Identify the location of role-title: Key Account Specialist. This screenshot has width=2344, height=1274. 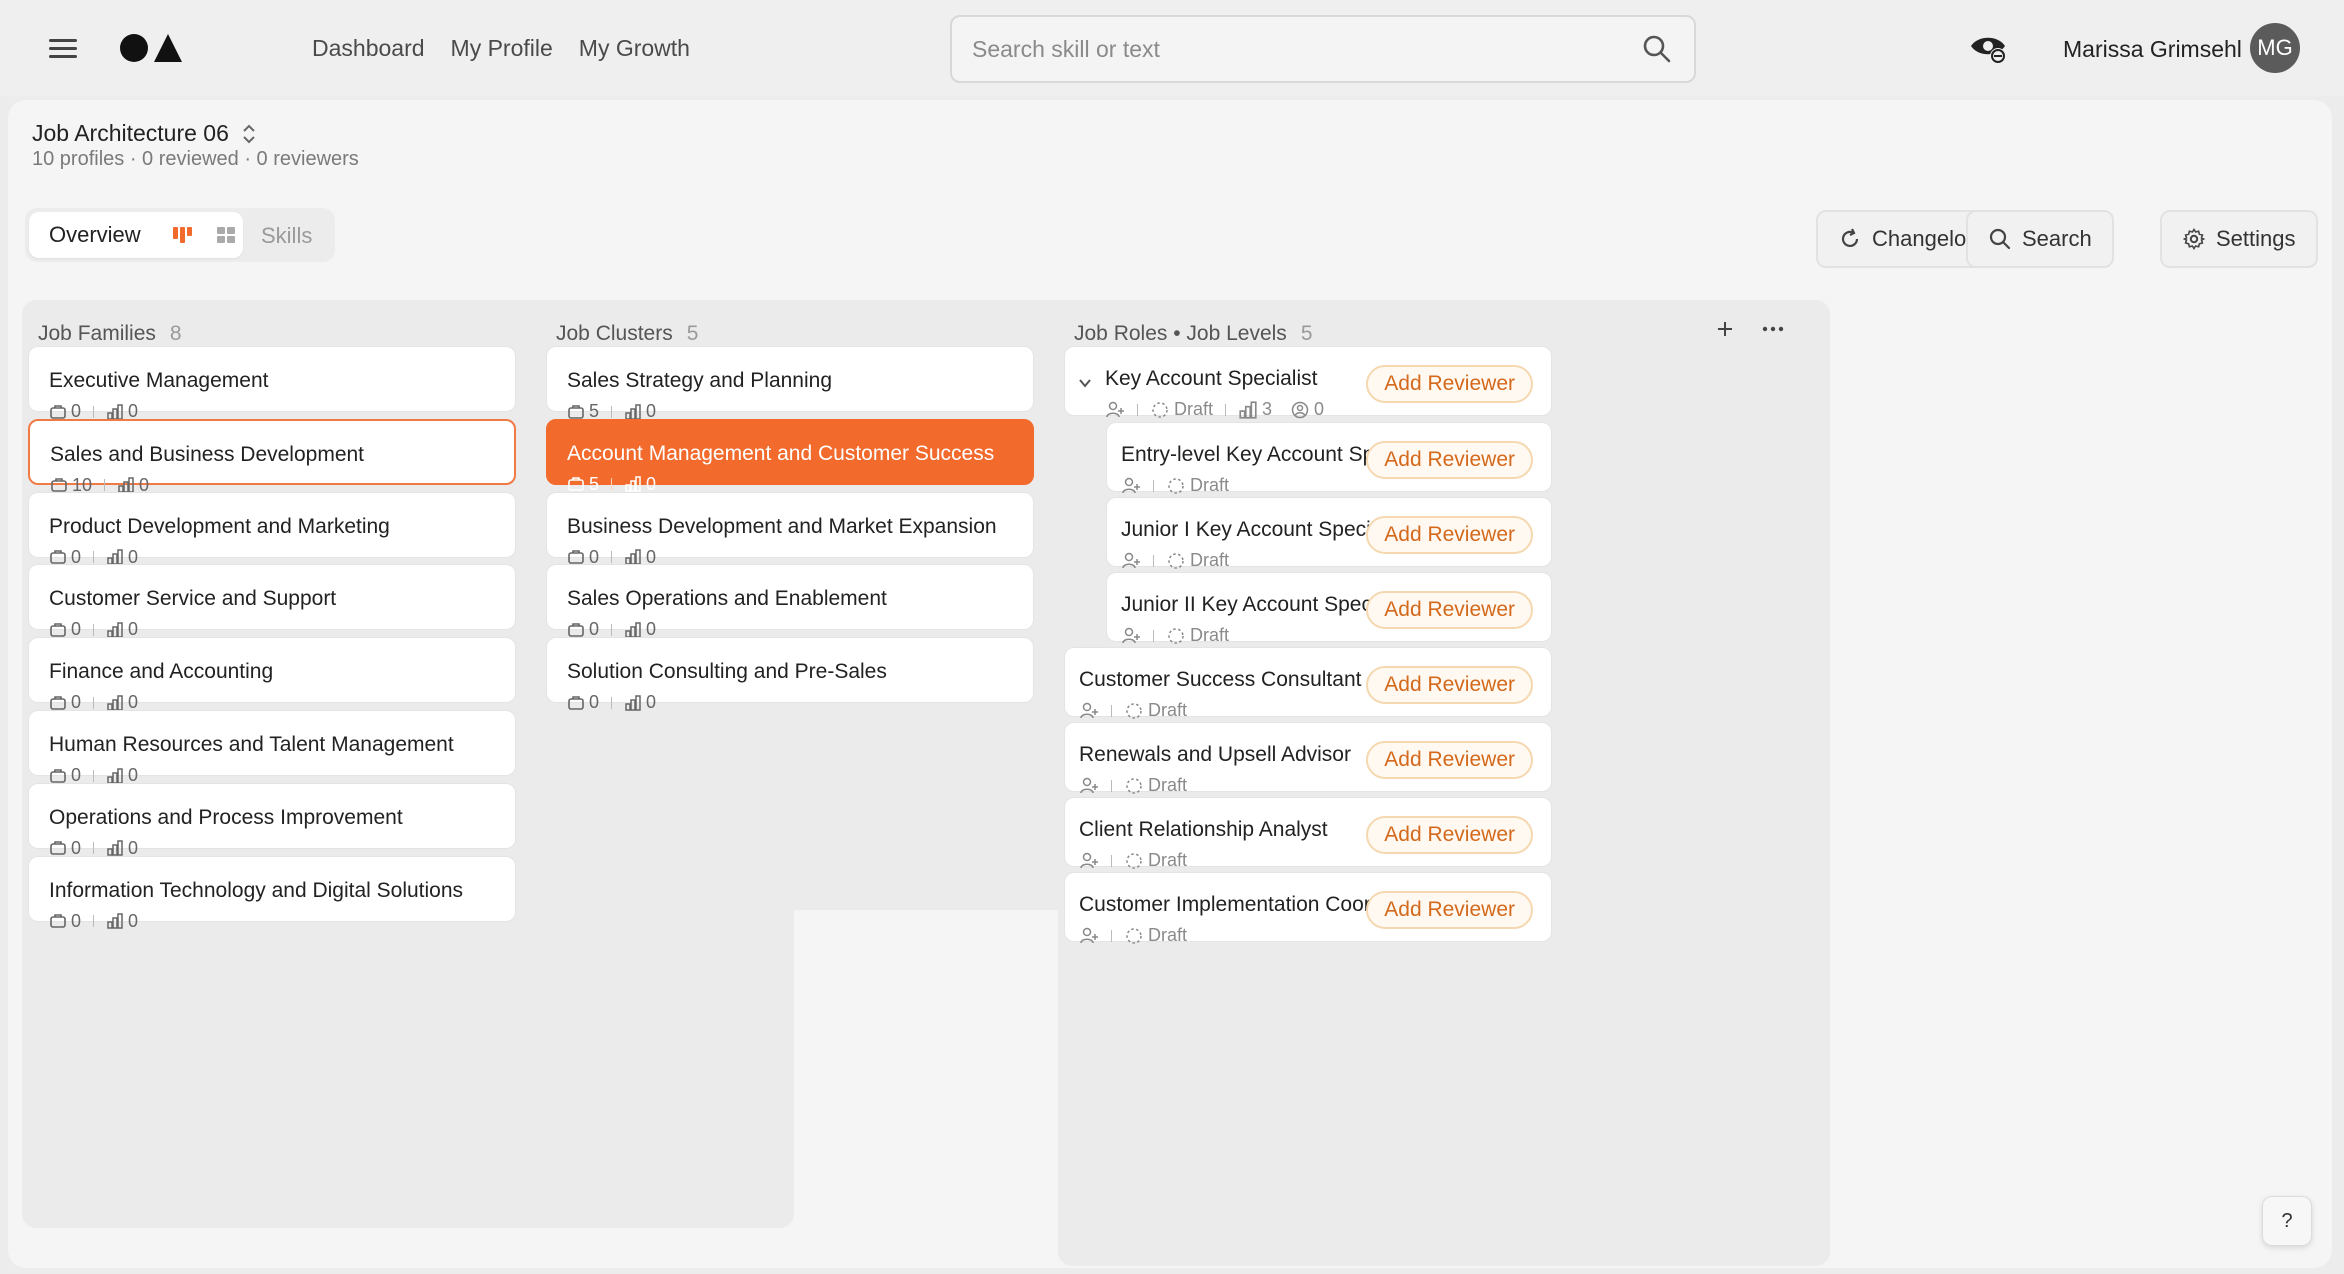
(1211, 379).